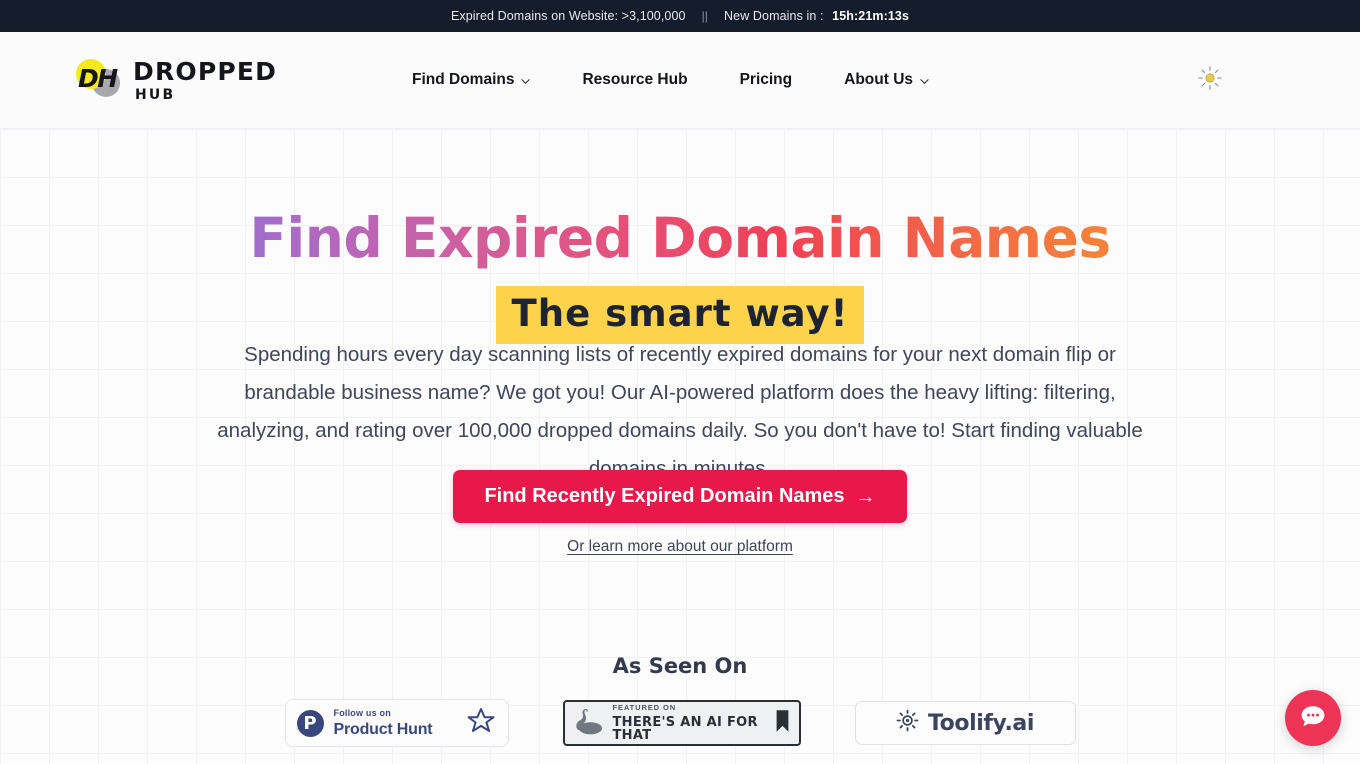 Image resolution: width=1360 pixels, height=764 pixels. I want to click on badge-product-hunt: P Follow us on Product Hunt, so click(396, 723).